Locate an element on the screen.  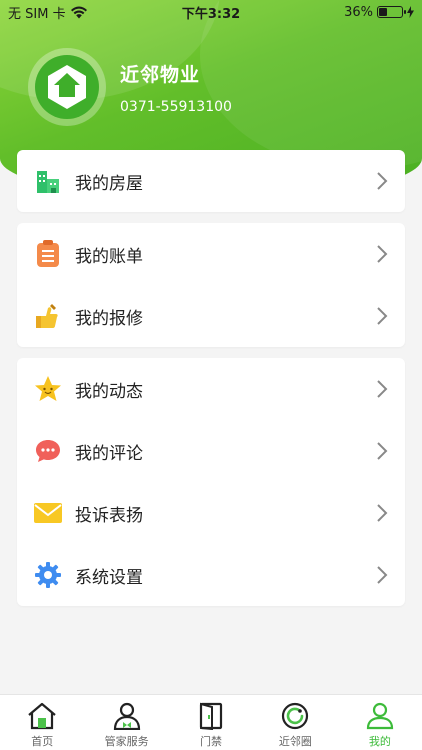
house-logo-icon is located at coordinates (67, 87).